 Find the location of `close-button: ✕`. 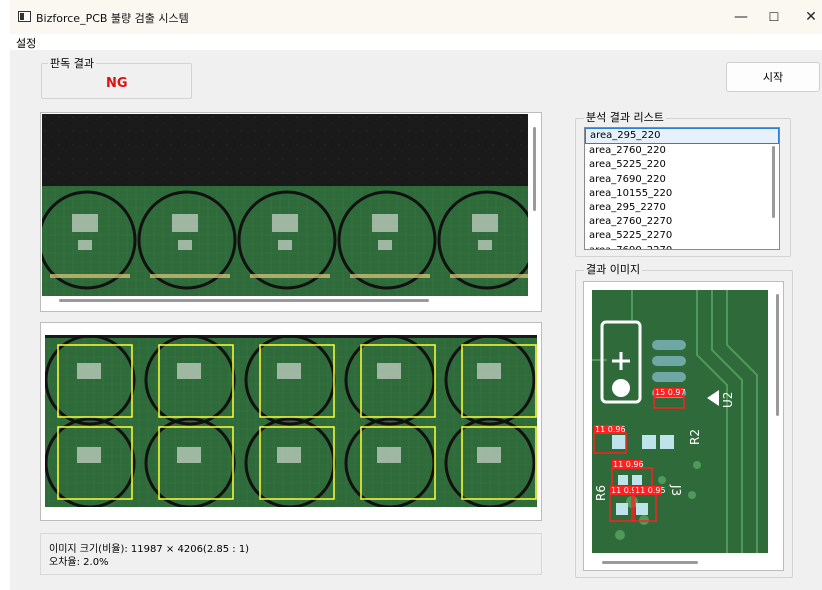

close-button: ✕ is located at coordinates (809, 17).